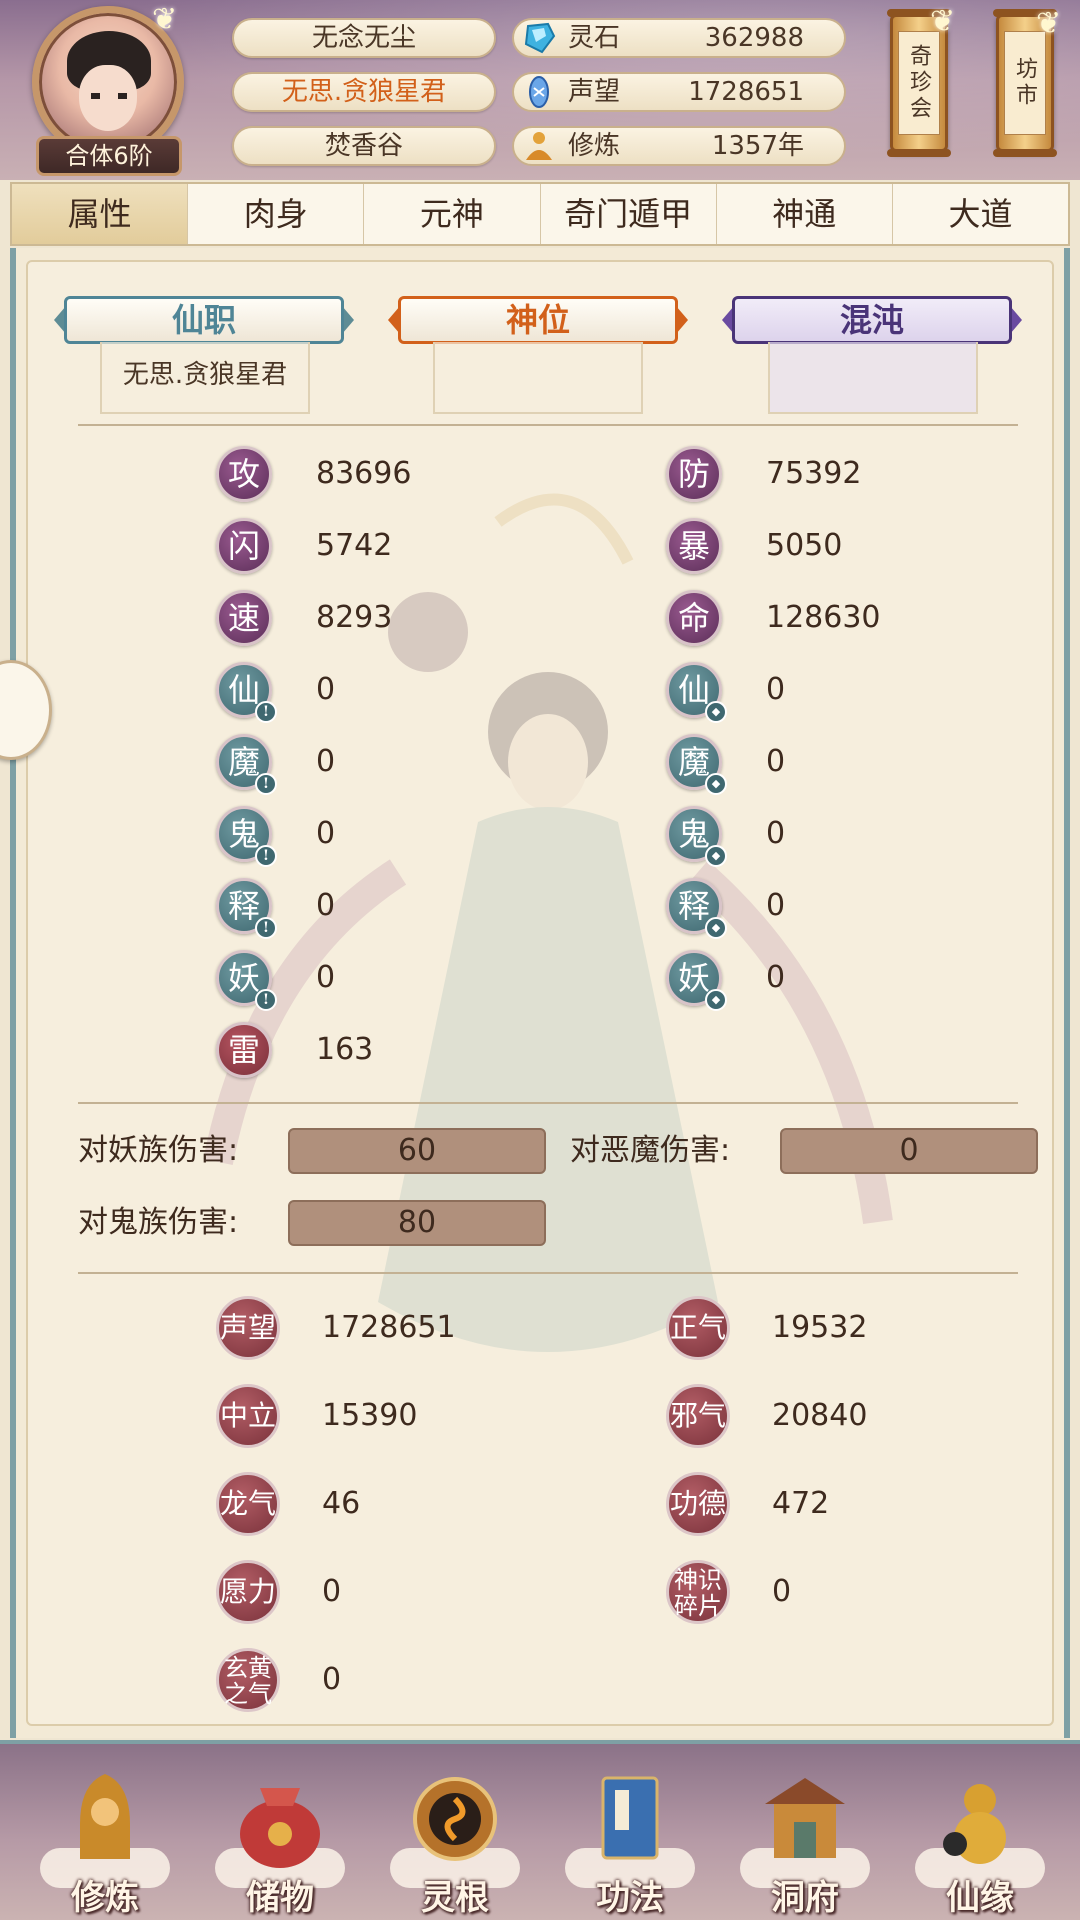  What do you see at coordinates (696, 836) in the screenshot?
I see `ghost-defense-icon: 鬼 ◆` at bounding box center [696, 836].